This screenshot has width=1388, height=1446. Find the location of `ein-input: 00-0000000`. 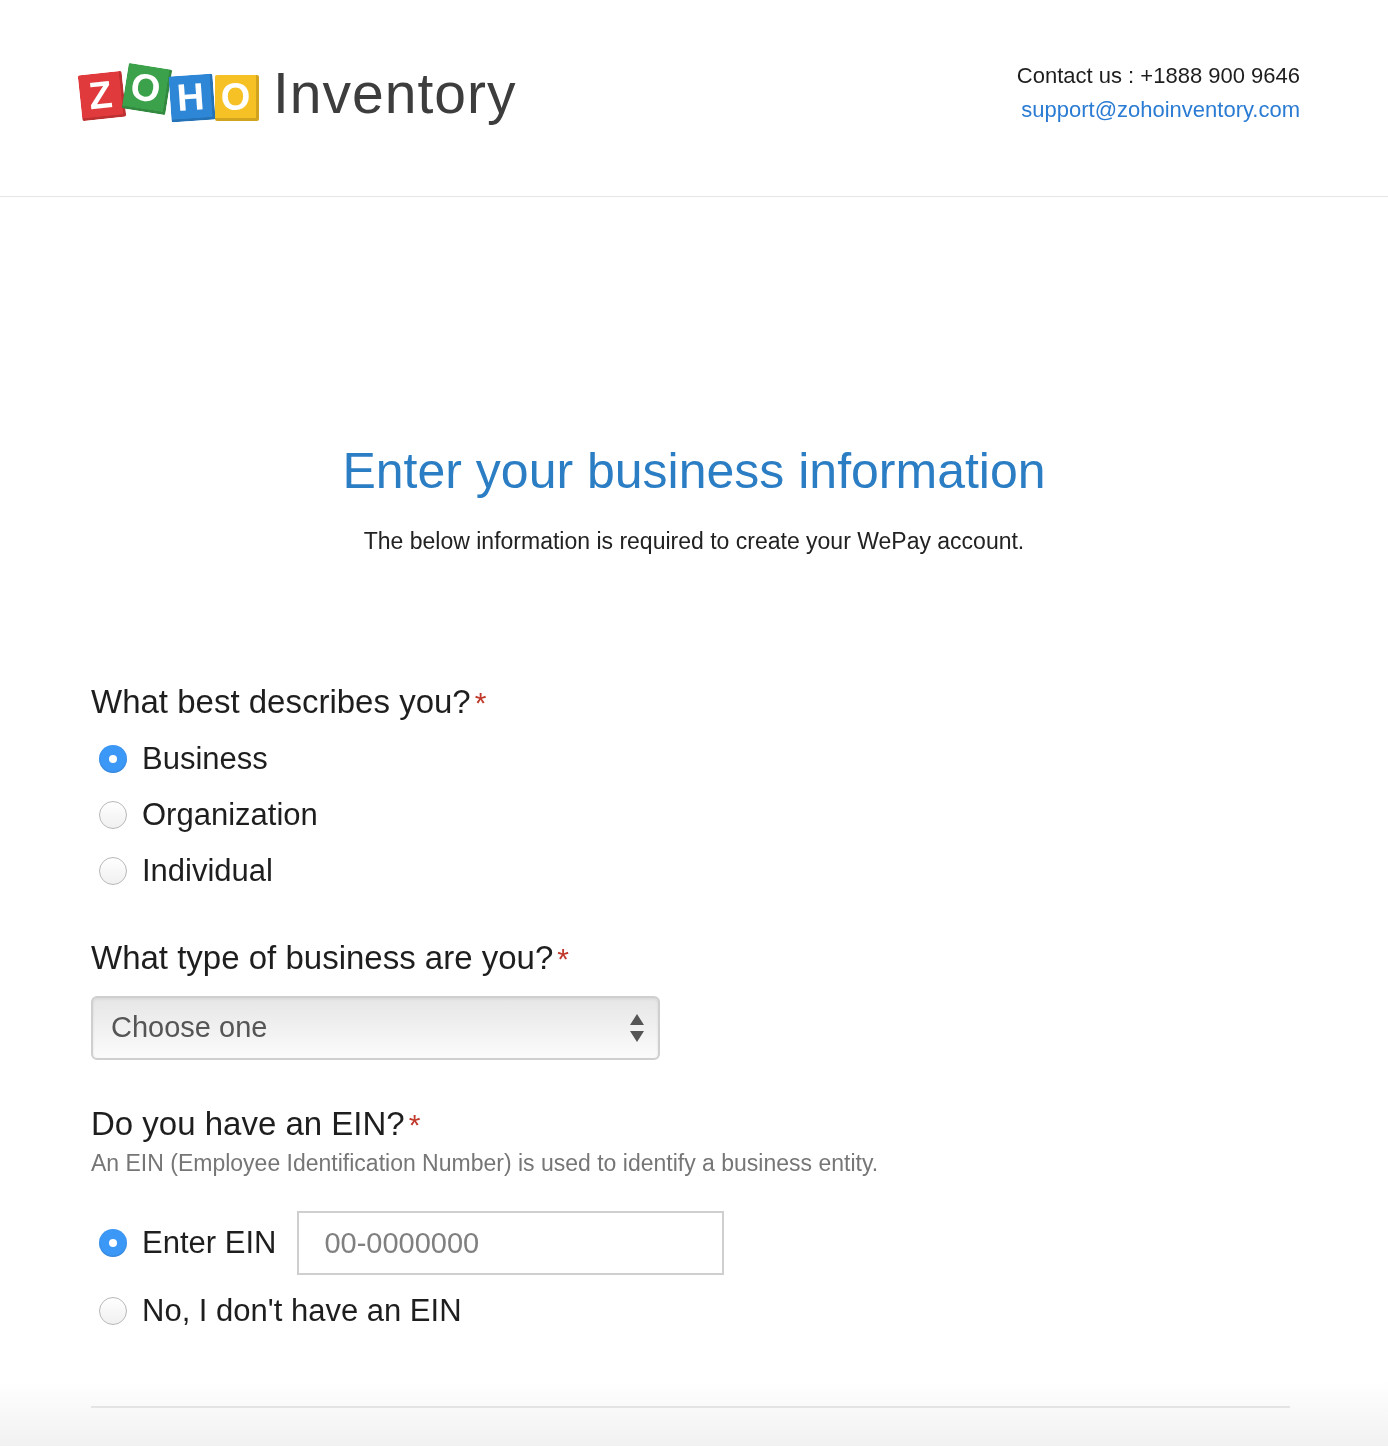

ein-input: 00-0000000 is located at coordinates (511, 1243).